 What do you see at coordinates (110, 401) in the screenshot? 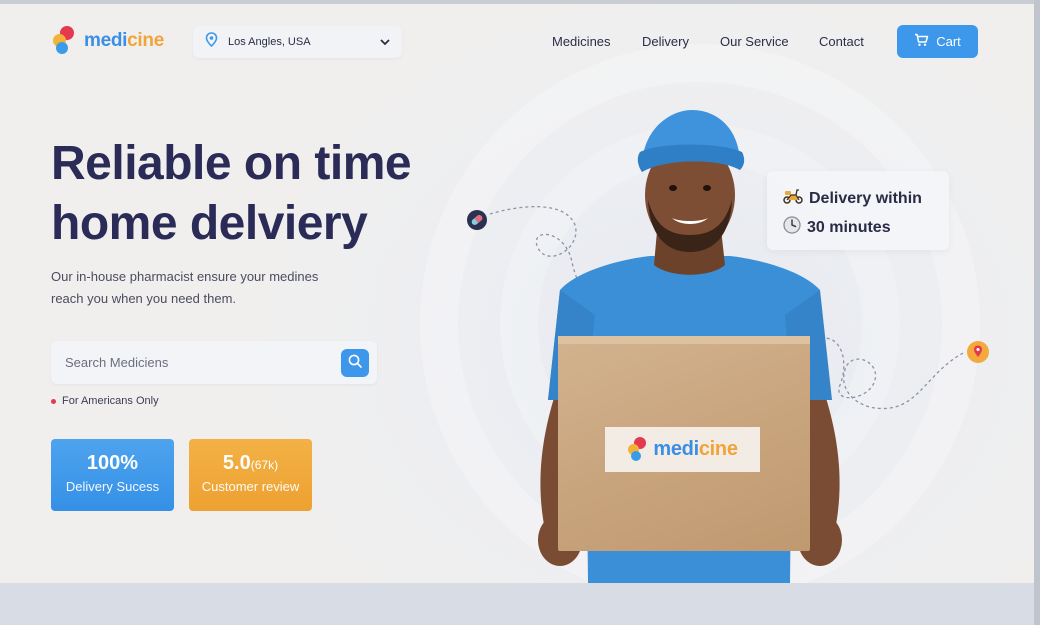
I see `note-text: For Americans Only` at bounding box center [110, 401].